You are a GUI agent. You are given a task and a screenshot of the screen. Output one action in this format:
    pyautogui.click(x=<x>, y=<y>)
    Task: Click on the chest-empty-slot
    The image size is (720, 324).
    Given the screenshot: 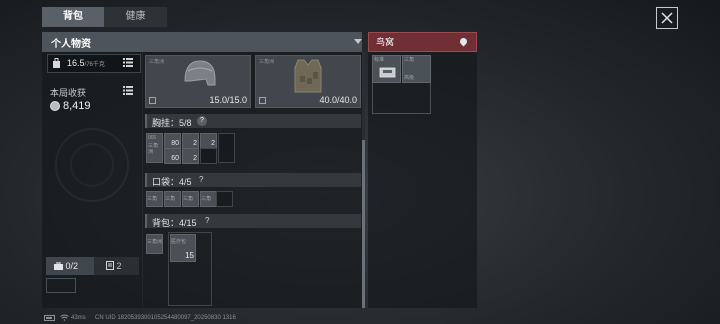 What is the action you would take?
    pyautogui.click(x=208, y=156)
    